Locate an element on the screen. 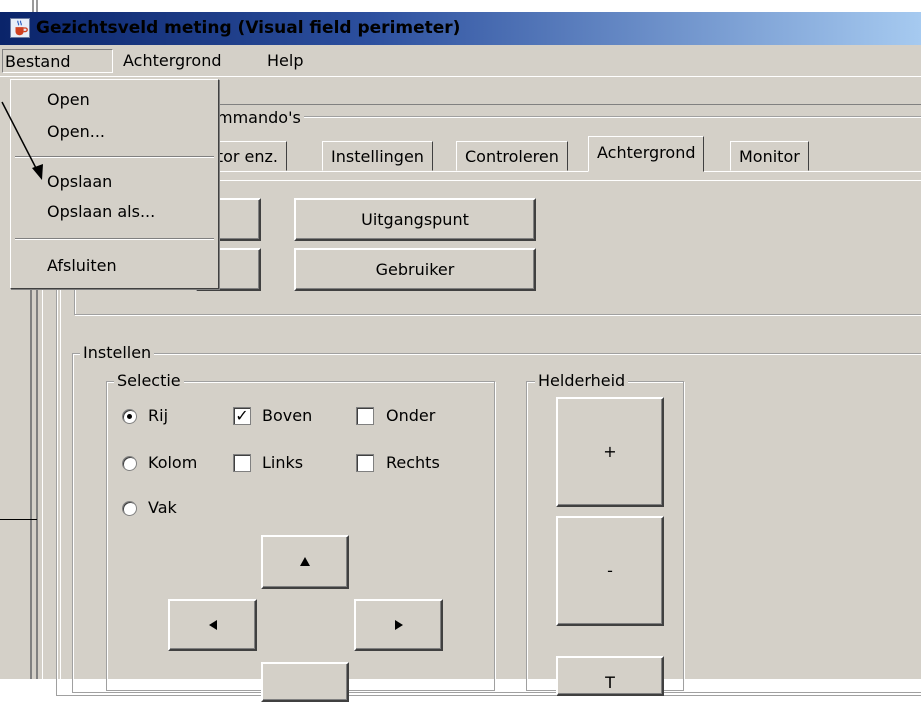  annotation-line is located at coordinates (18, 519).